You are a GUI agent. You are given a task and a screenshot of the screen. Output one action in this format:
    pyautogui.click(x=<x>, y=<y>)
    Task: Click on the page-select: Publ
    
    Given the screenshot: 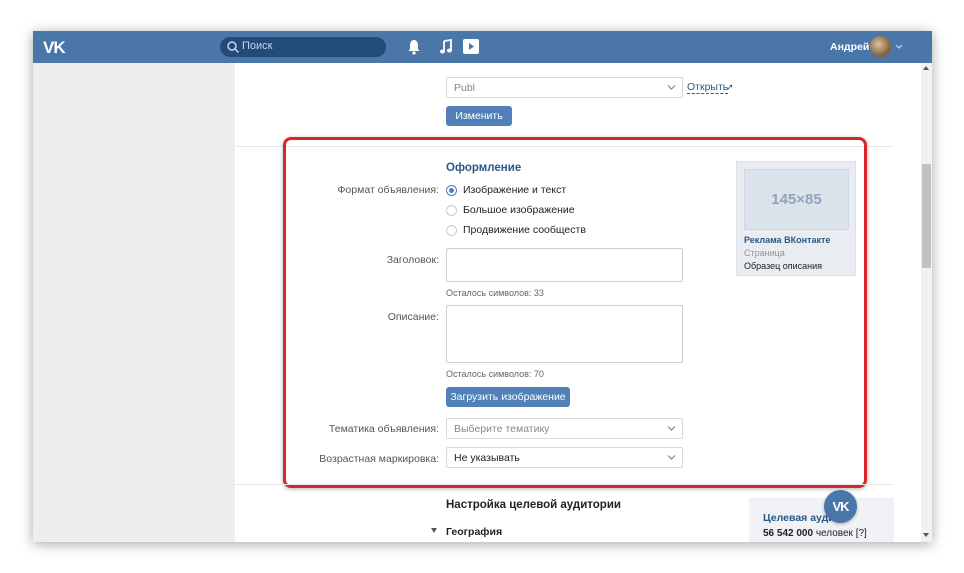 What is the action you would take?
    pyautogui.click(x=564, y=87)
    